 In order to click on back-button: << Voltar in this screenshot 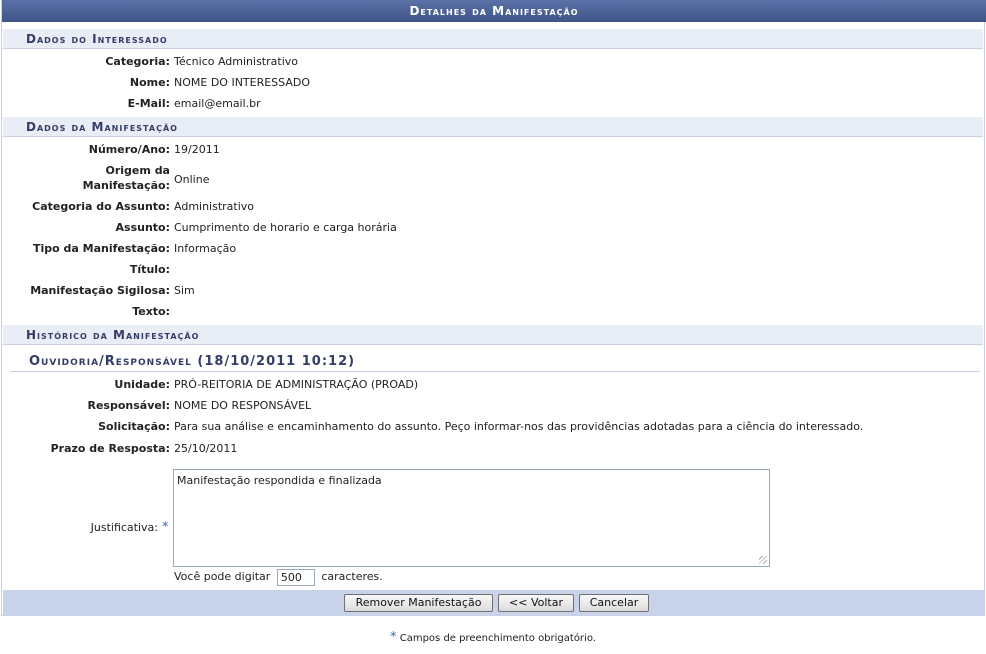, I will do `click(536, 603)`.